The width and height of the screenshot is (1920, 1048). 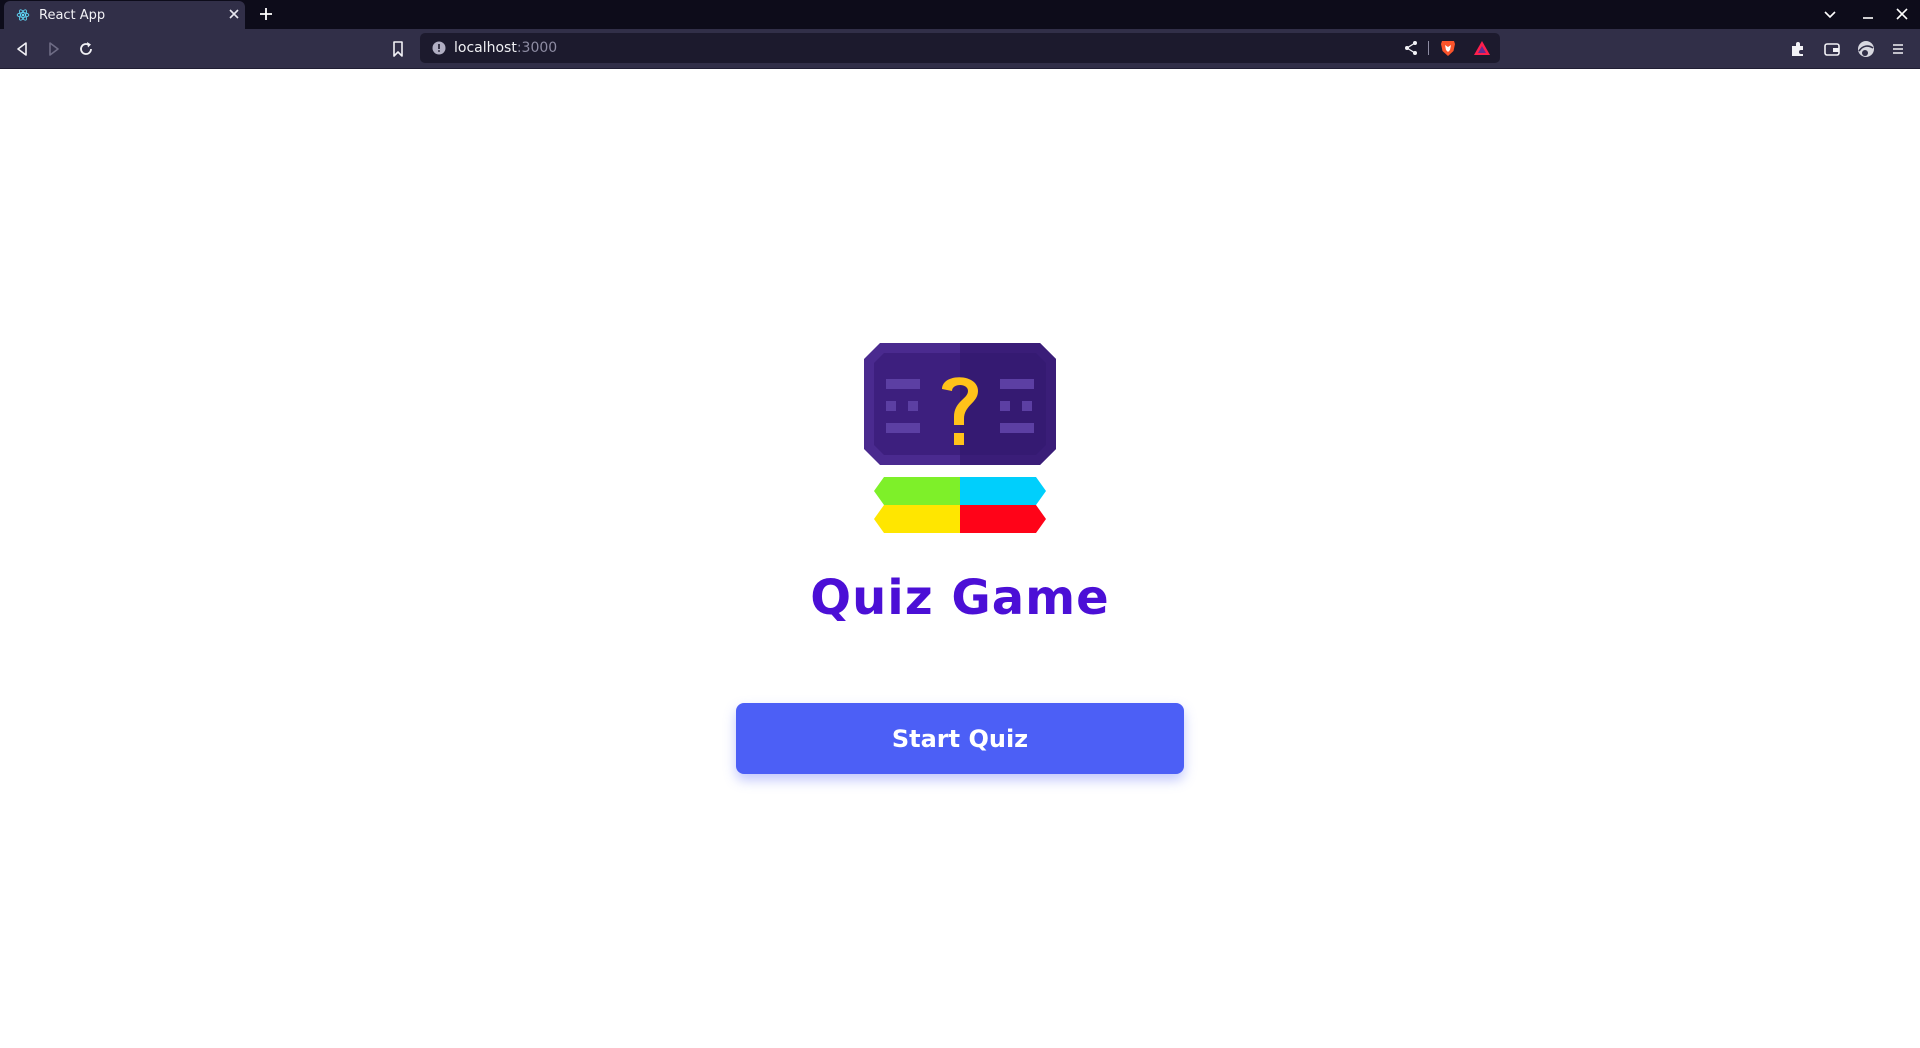 I want to click on chevron-down-icon, so click(x=1830, y=14).